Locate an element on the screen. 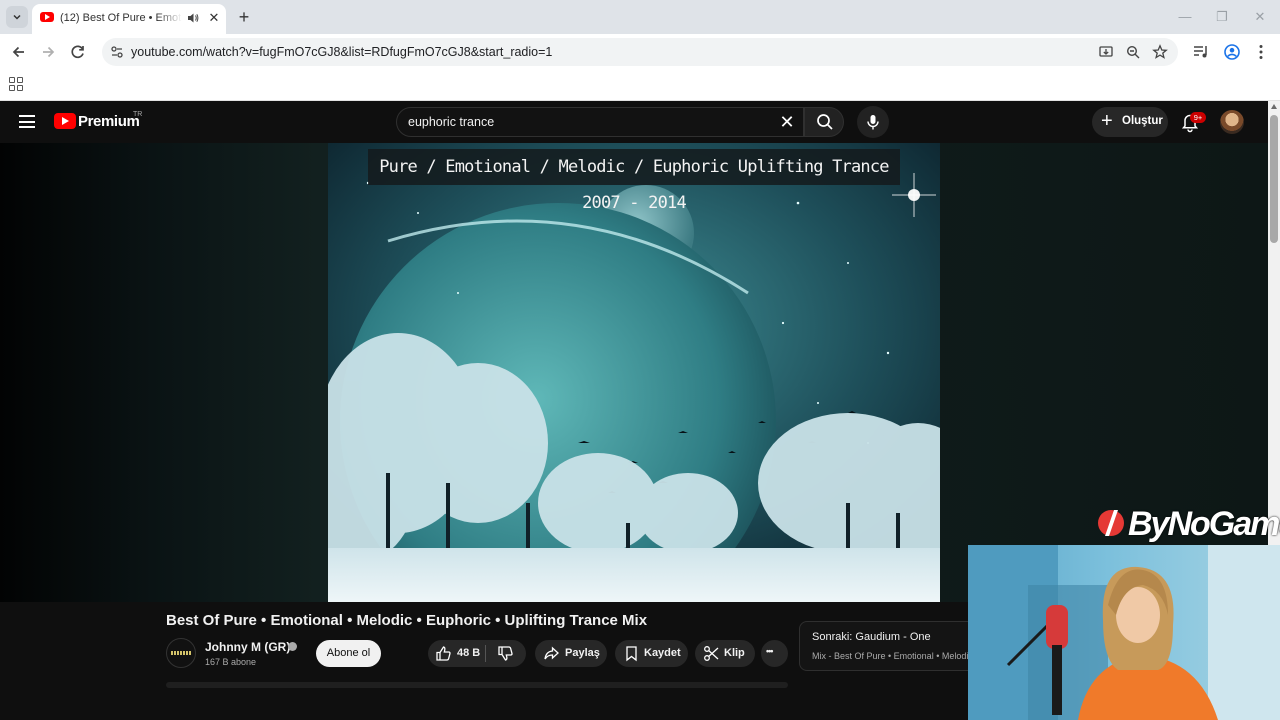 The width and height of the screenshot is (1280, 720). webcam-feed is located at coordinates (1124, 632).